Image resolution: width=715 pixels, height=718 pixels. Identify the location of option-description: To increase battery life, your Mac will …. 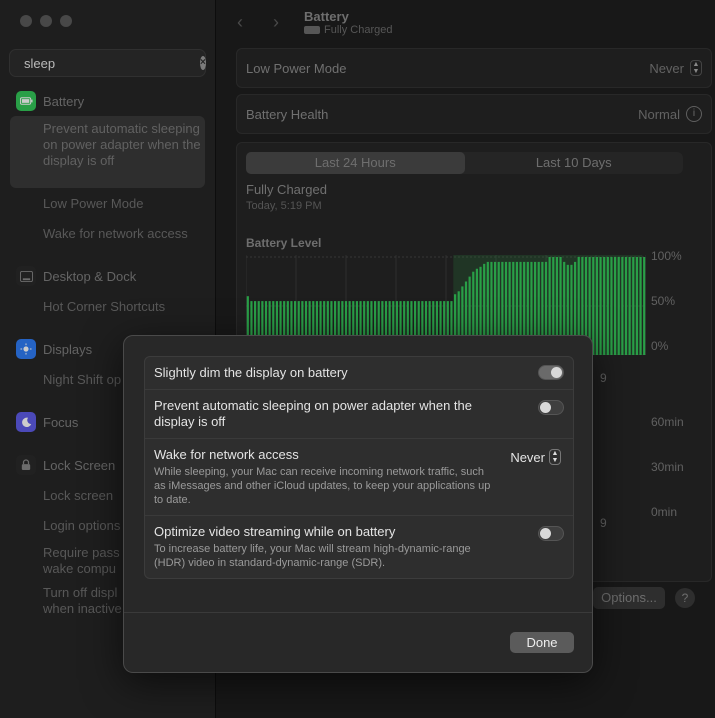
(312, 556).